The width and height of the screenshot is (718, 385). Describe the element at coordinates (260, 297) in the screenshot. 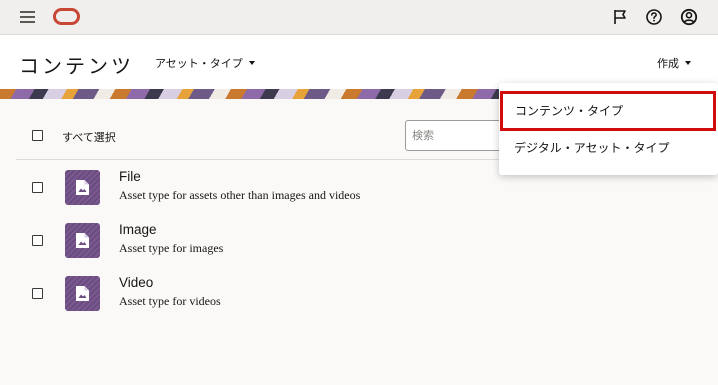

I see `list-item: Video Asset type for videos` at that location.